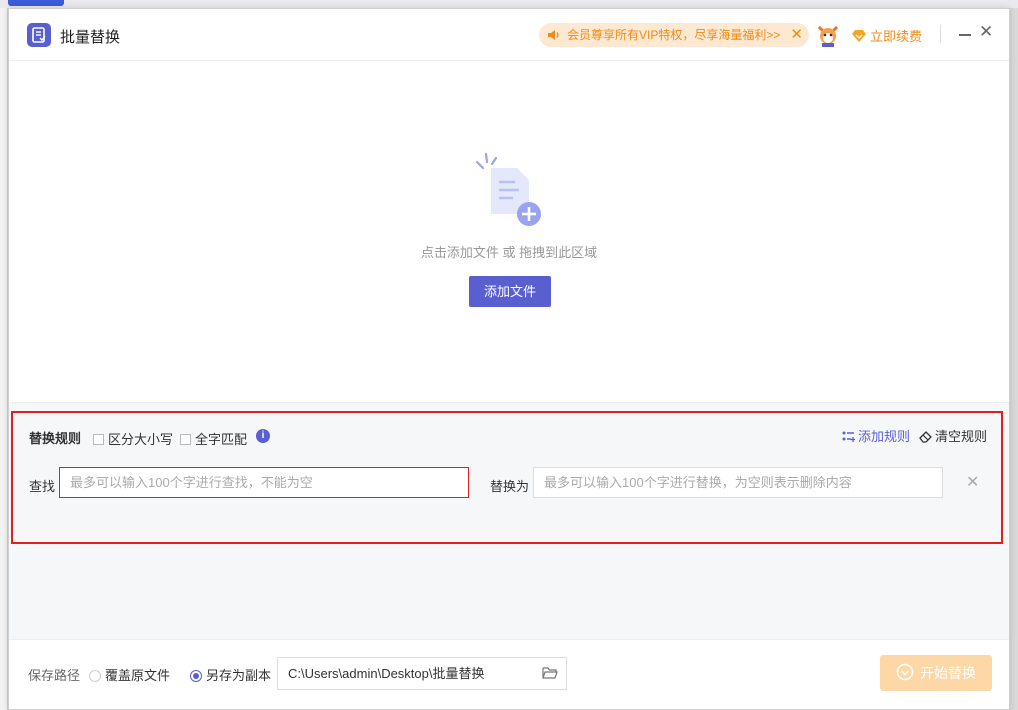 Image resolution: width=1018 pixels, height=710 pixels. I want to click on add-file-button: 添加文件, so click(510, 291).